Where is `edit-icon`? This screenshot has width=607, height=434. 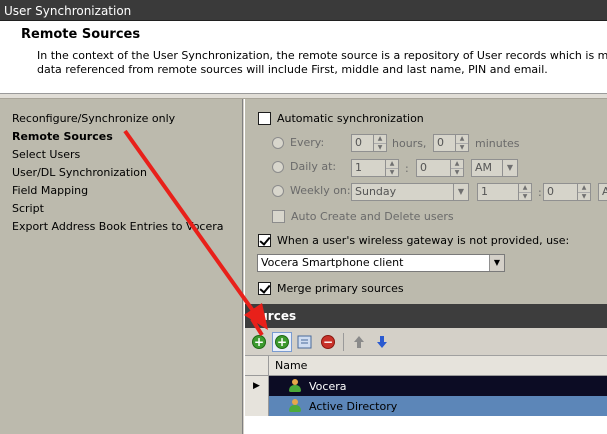
edit-icon is located at coordinates (304, 341).